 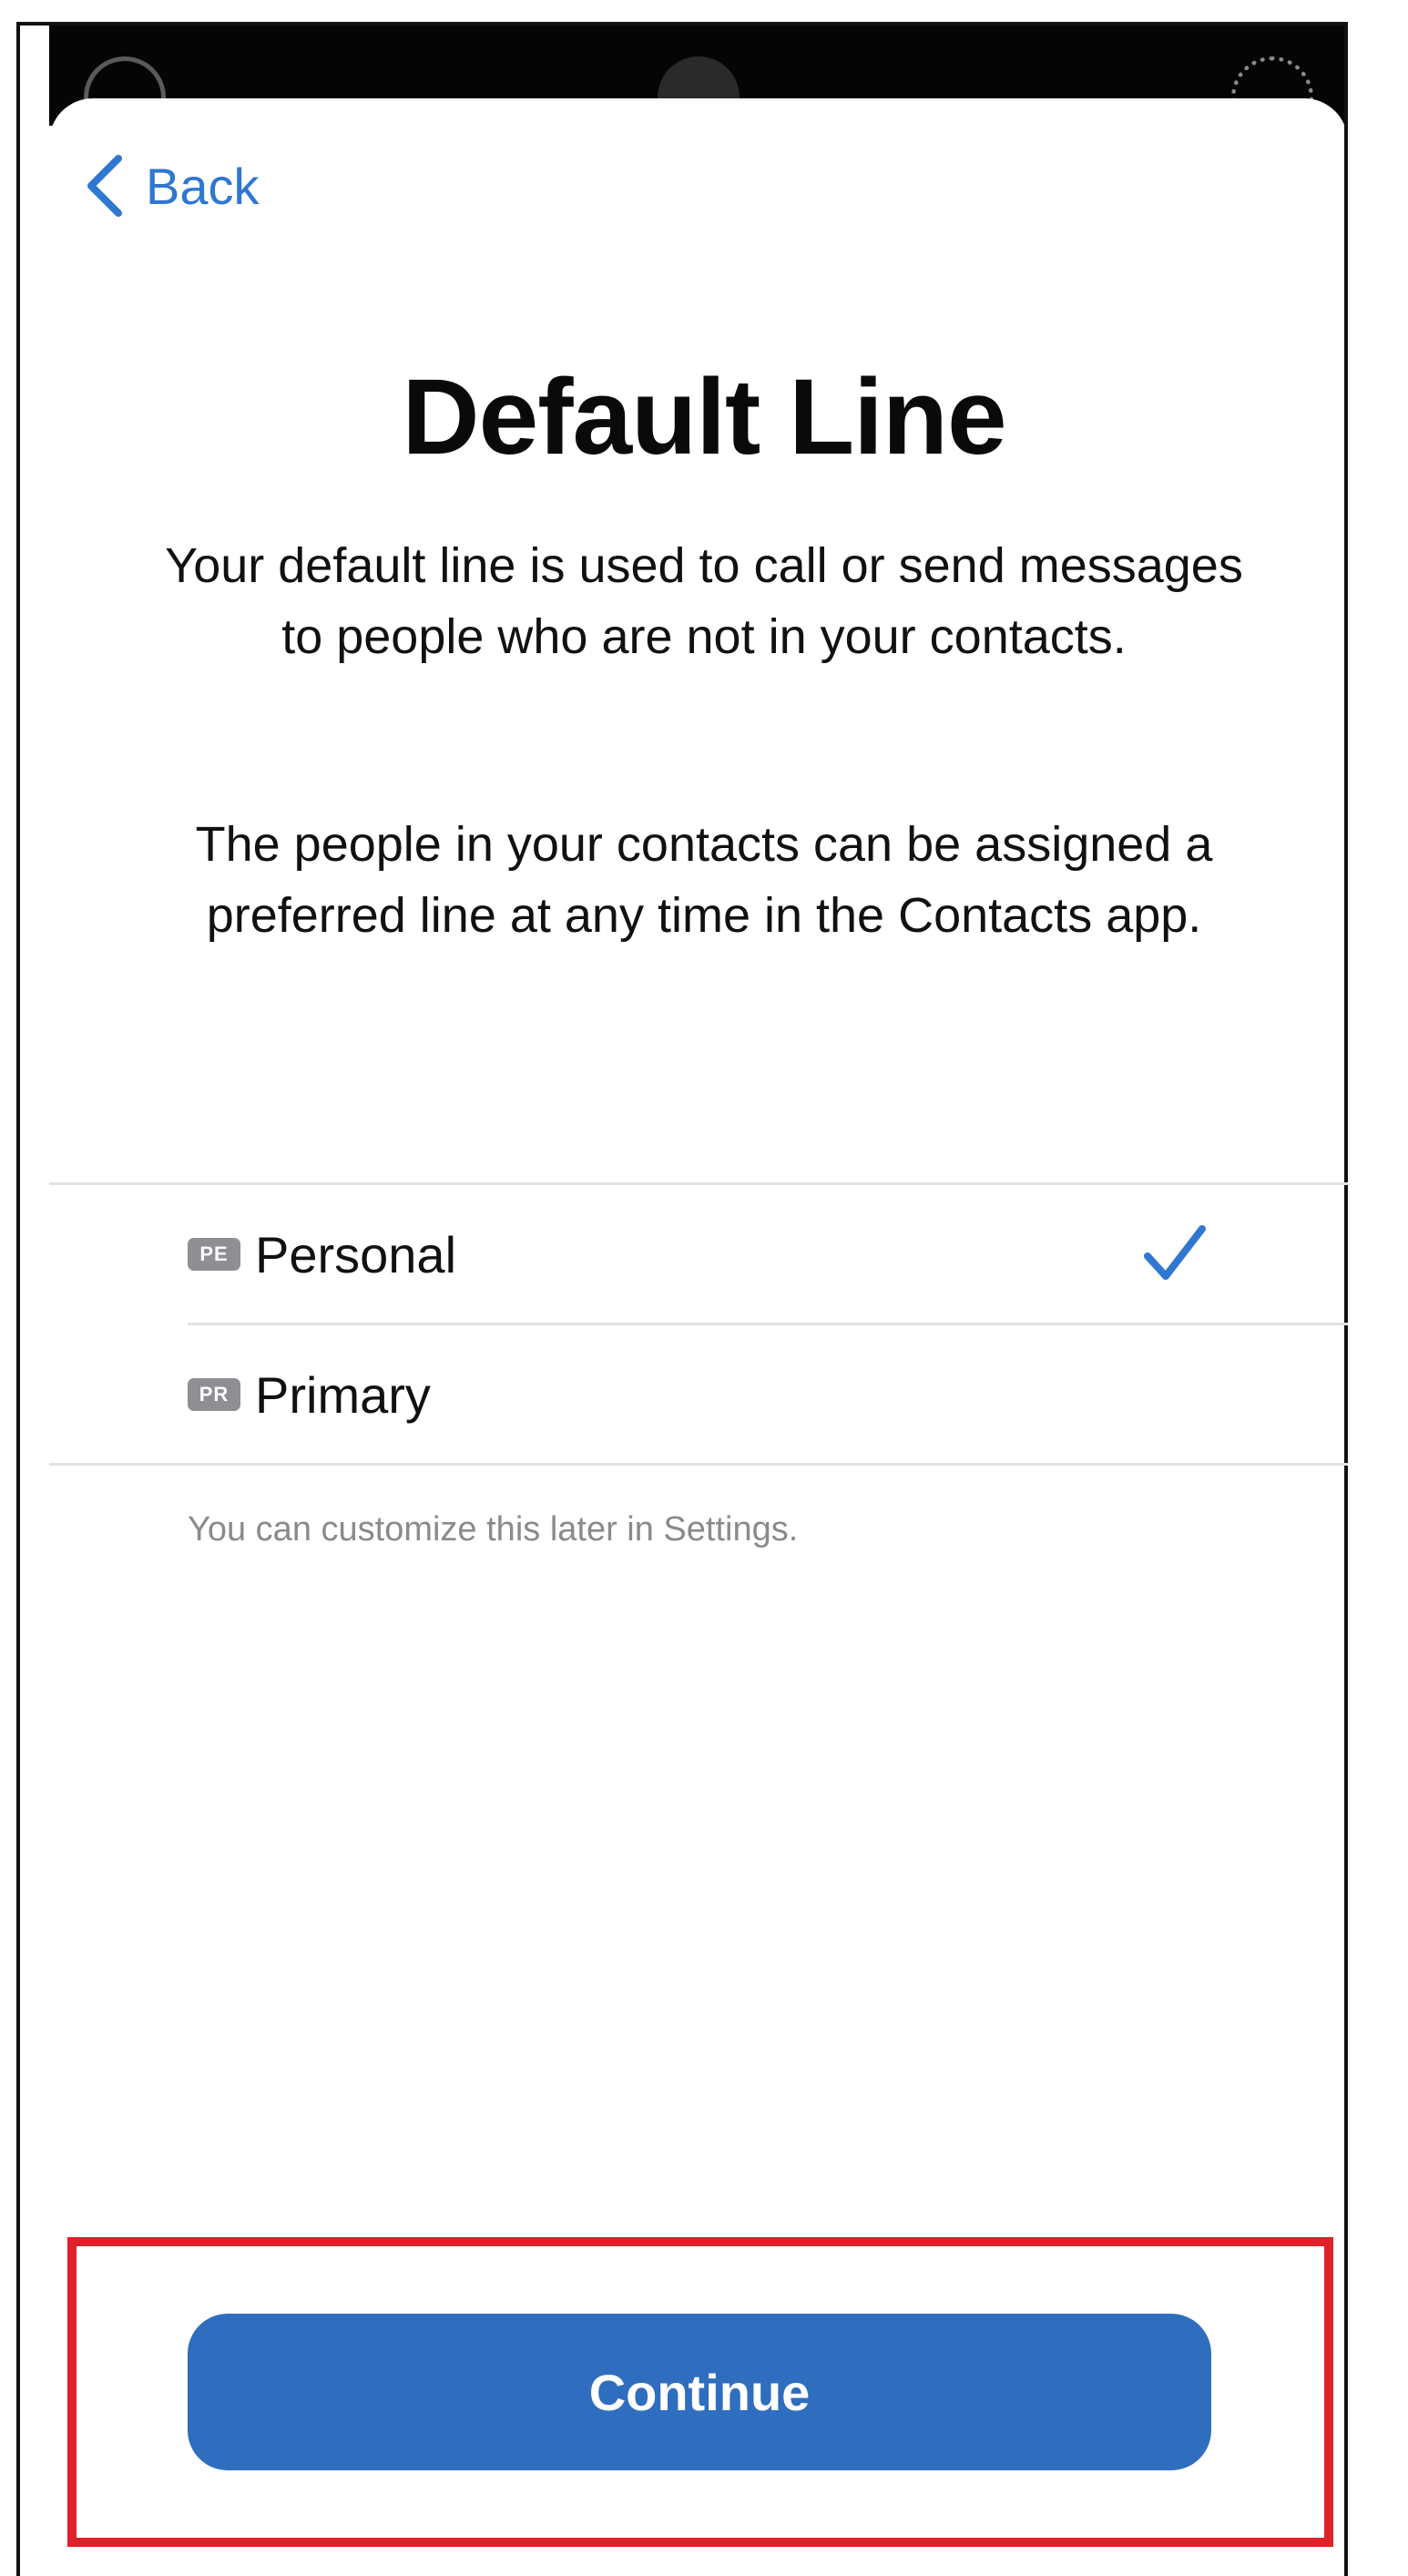 I want to click on line-badge: PE, so click(x=214, y=1254).